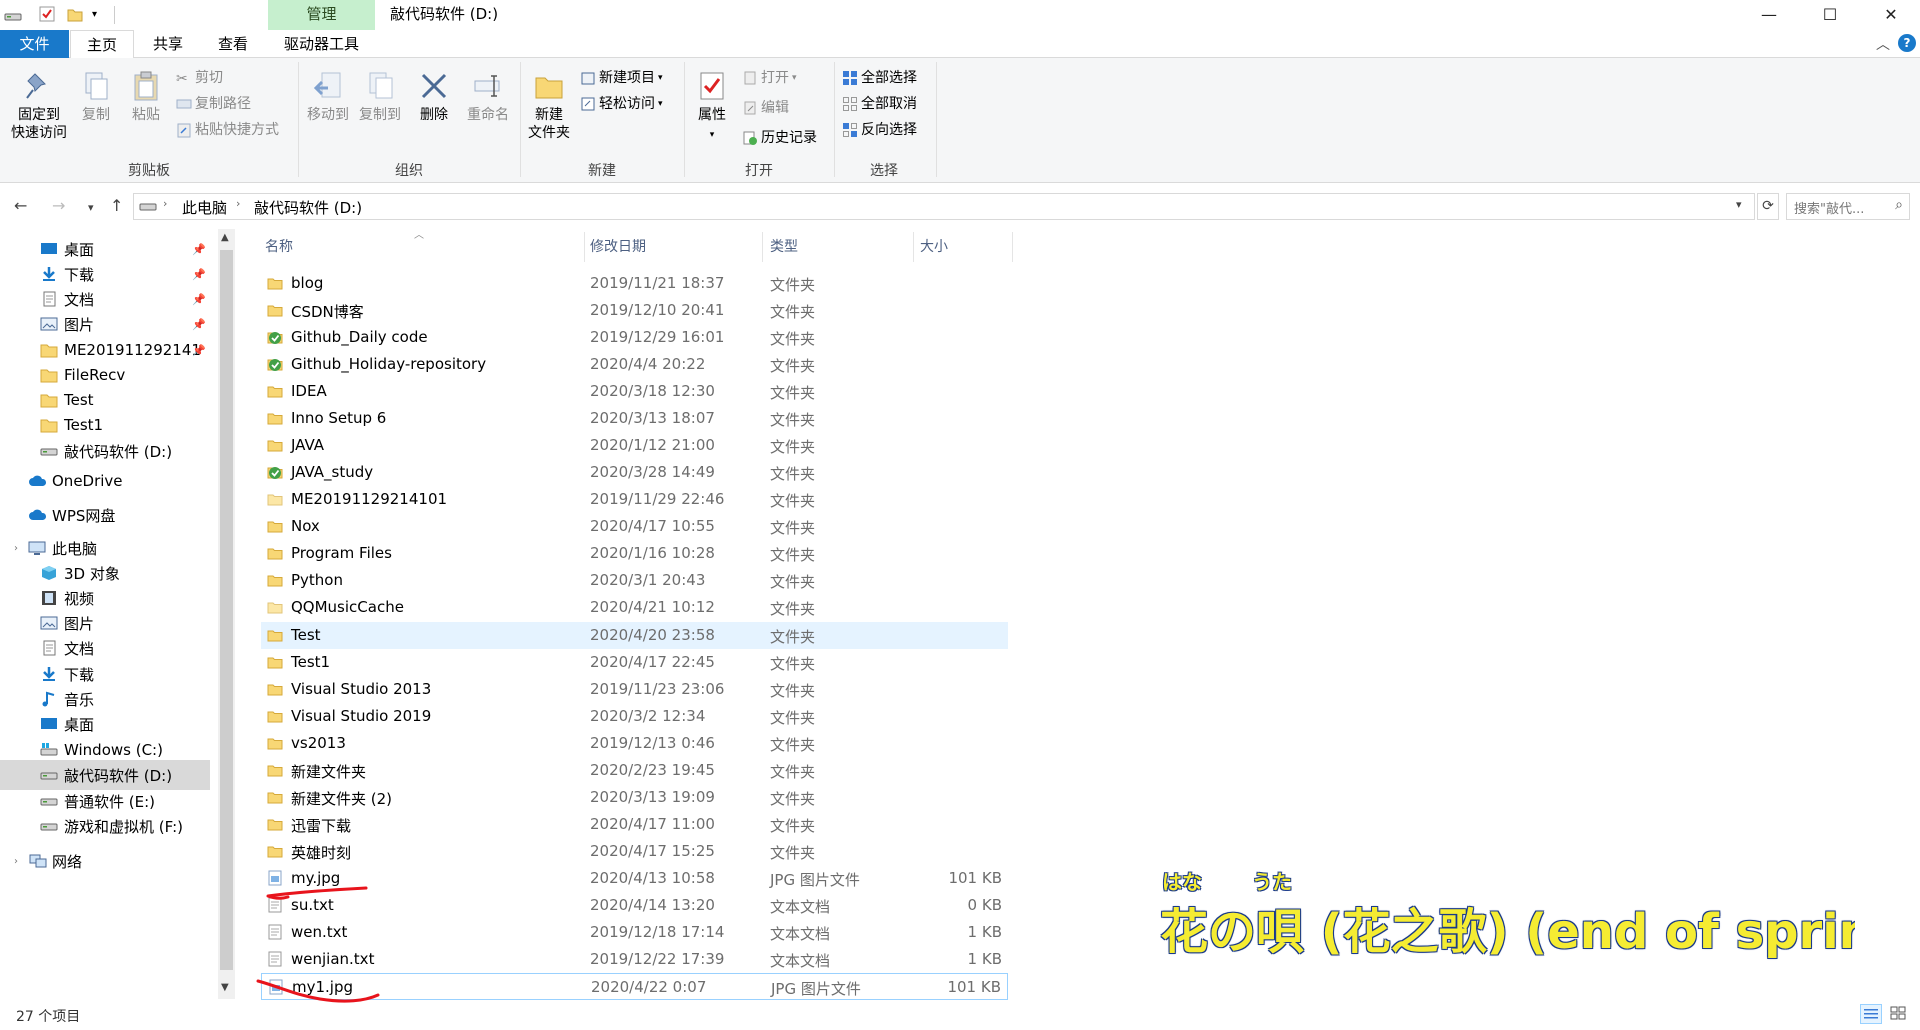 Image resolution: width=1920 pixels, height=1030 pixels. What do you see at coordinates (648, 364) in the screenshot?
I see `file-date: 2020/4/4 20:22` at bounding box center [648, 364].